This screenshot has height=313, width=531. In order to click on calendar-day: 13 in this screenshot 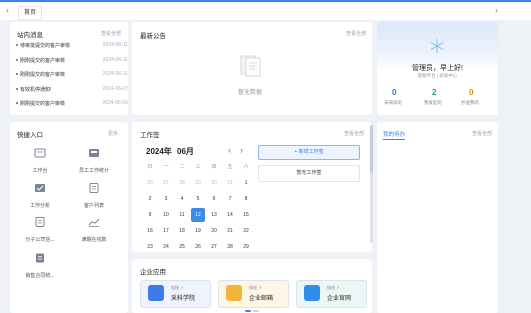, I will do `click(214, 215)`.